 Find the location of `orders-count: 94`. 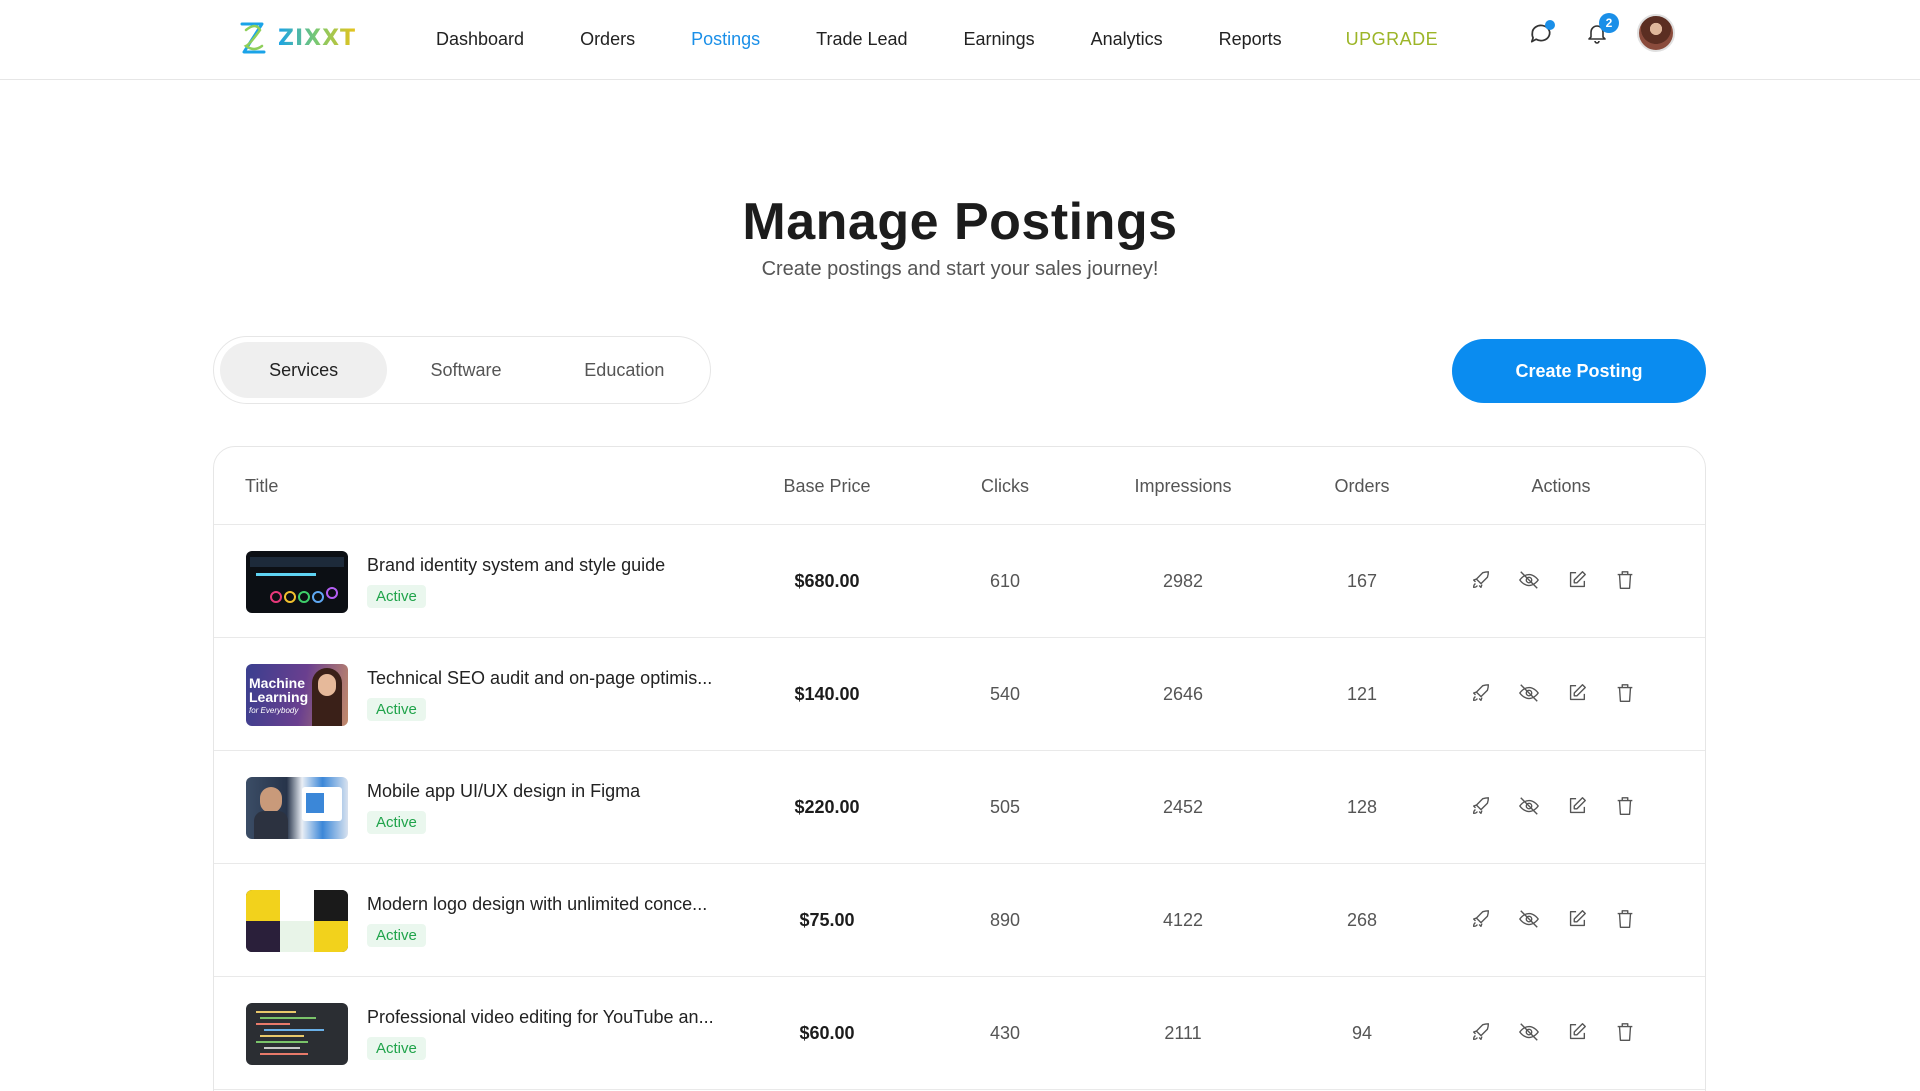

orders-count: 94 is located at coordinates (1362, 1032).